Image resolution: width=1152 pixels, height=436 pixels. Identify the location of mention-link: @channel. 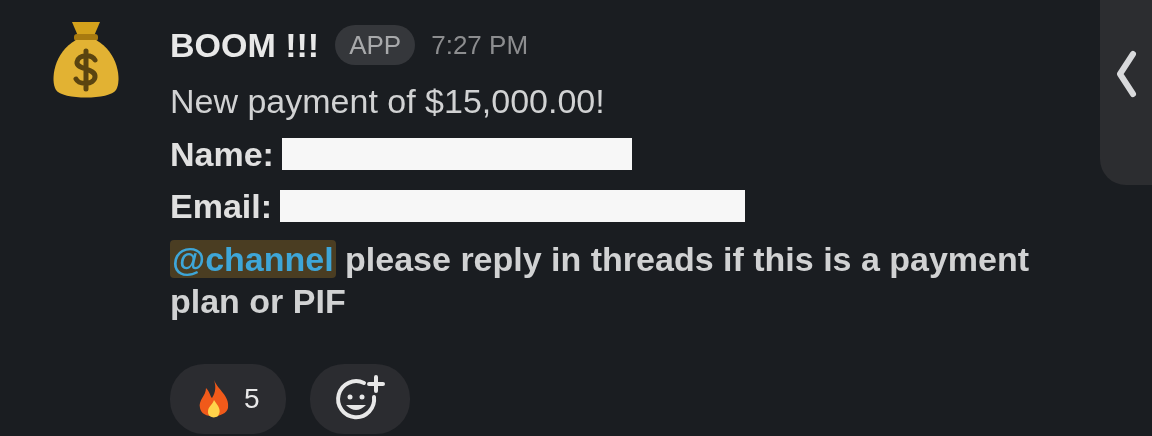
(253, 259).